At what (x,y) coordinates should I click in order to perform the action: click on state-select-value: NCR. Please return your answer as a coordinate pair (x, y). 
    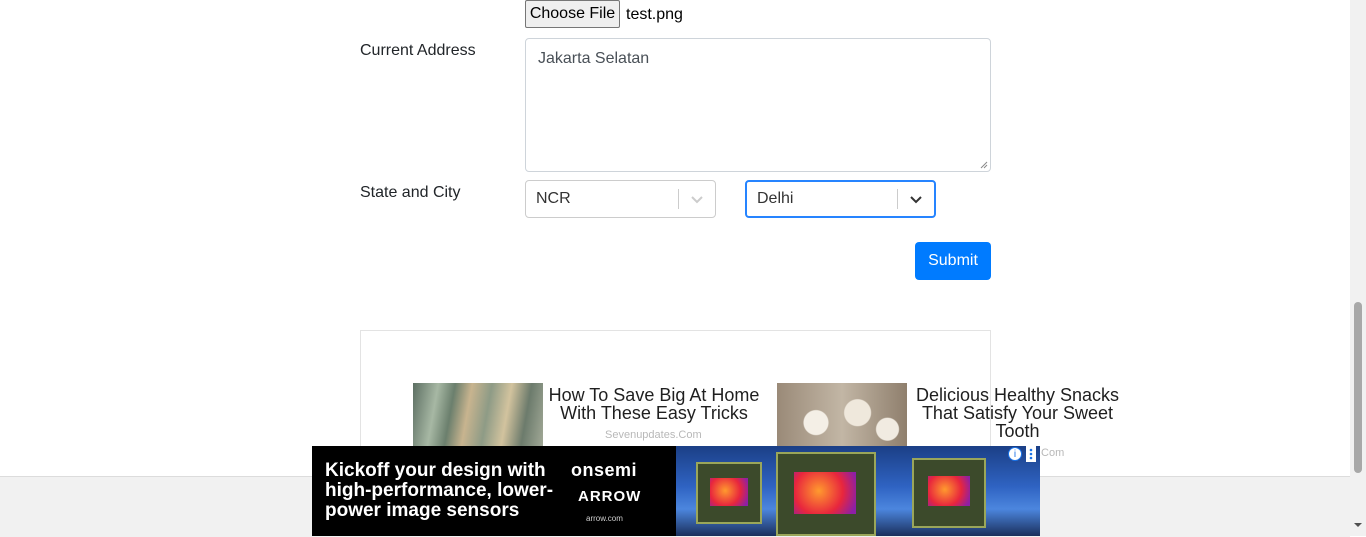
    Looking at the image, I should click on (553, 198).